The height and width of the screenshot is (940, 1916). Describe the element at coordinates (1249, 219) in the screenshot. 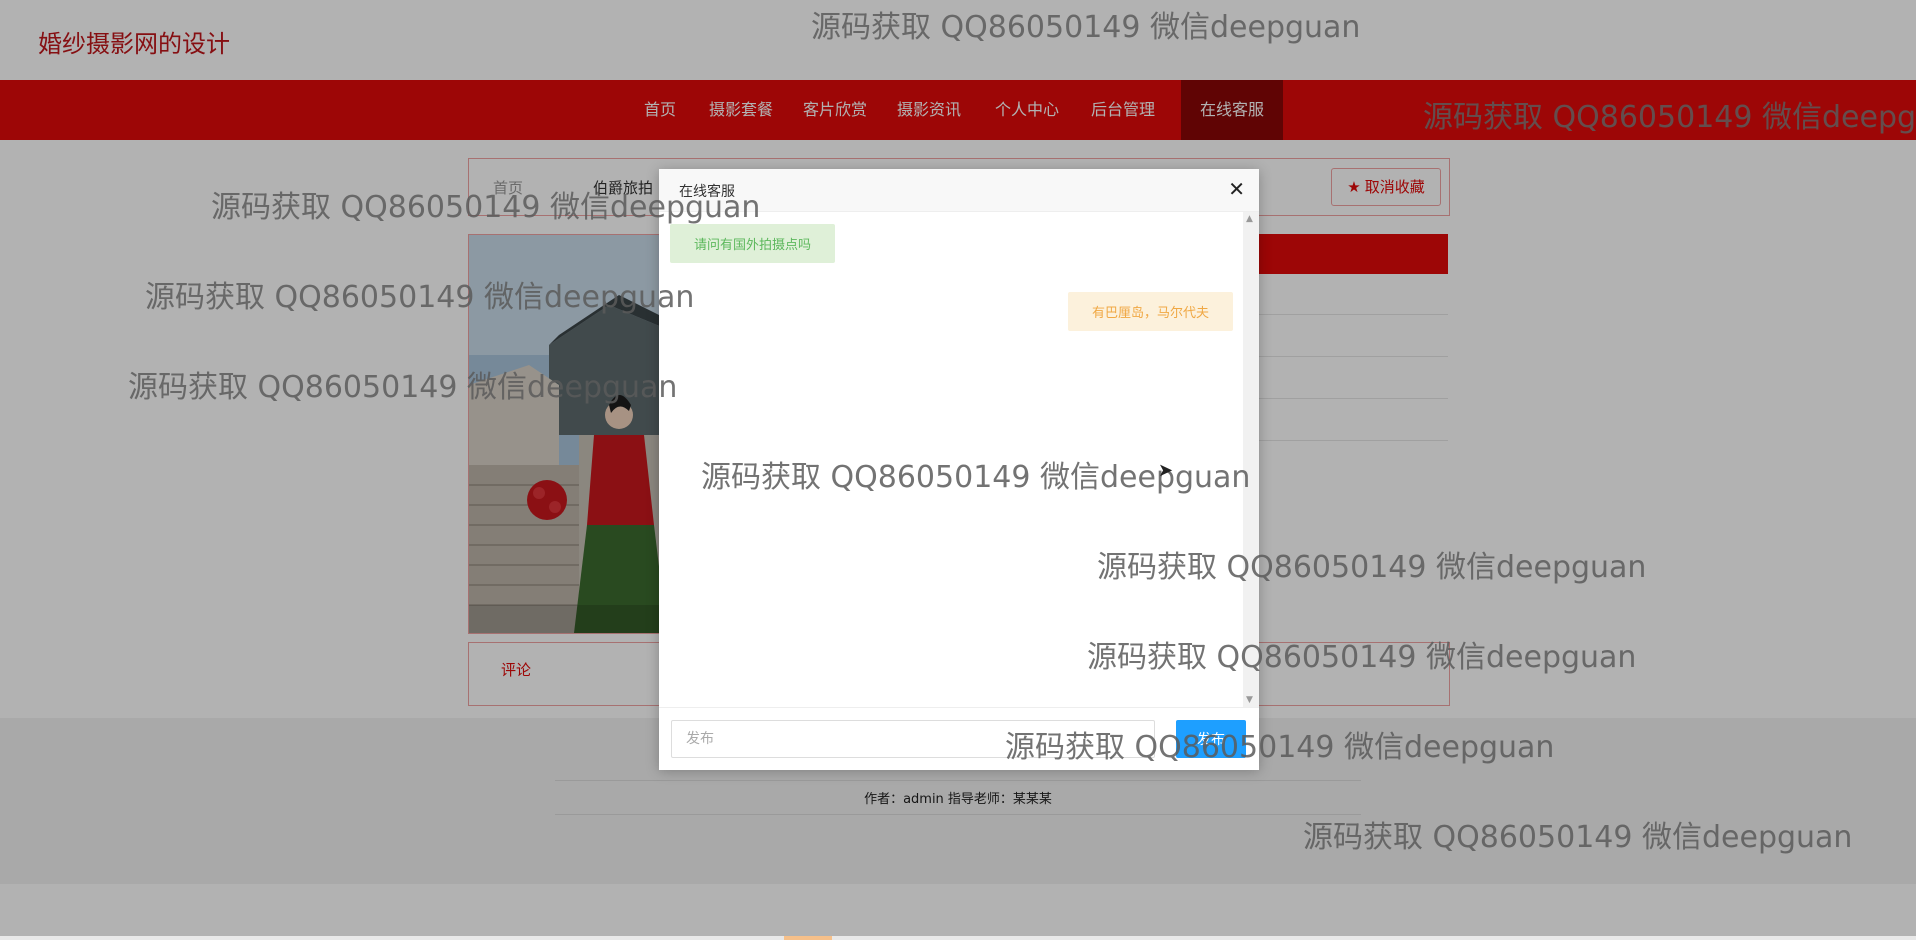

I see `scroll-up-icon: ▲` at that location.